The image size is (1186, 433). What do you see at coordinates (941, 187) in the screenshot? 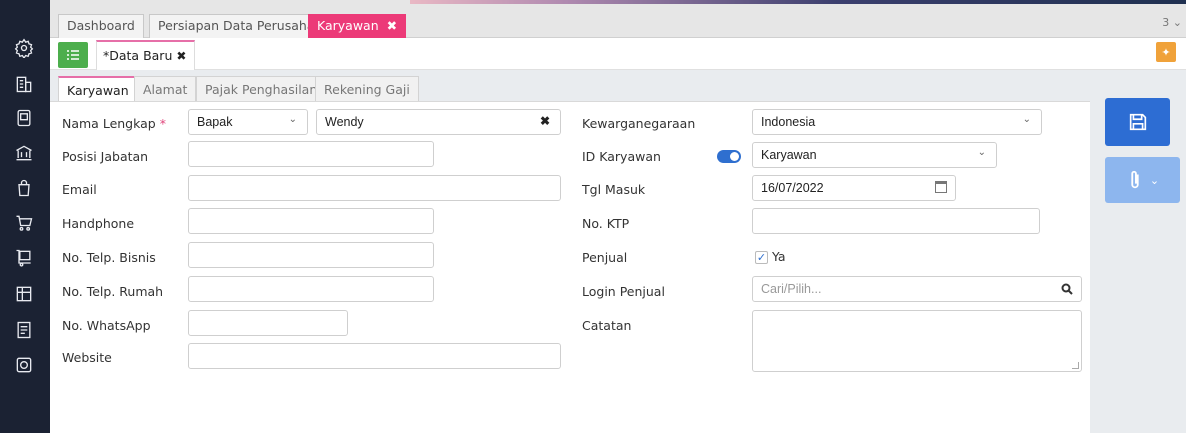
I see `calendar-icon` at bounding box center [941, 187].